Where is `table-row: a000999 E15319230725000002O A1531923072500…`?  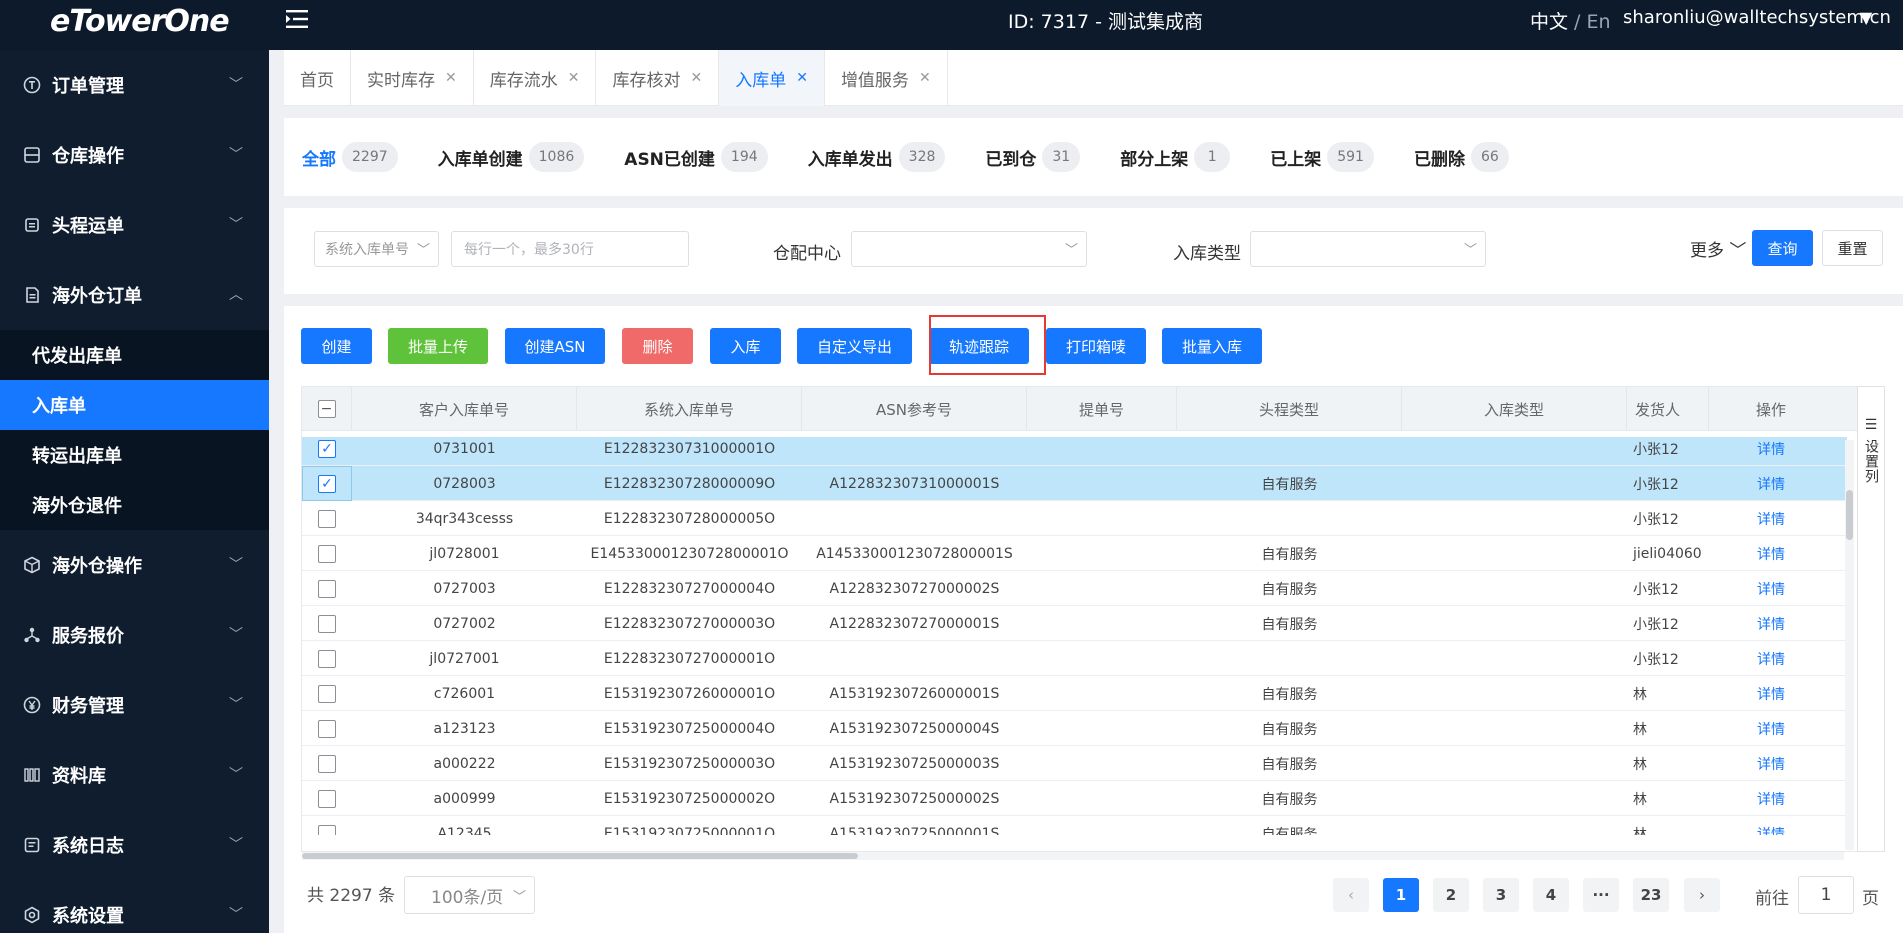 table-row: a000999 E15319230725000002O A1531923072500… is located at coordinates (1074, 798).